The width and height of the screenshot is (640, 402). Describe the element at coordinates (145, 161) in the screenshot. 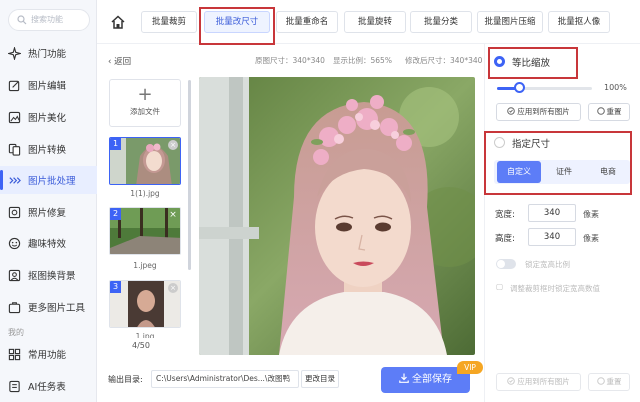

I see `file-thumbnail: 1 ×` at that location.